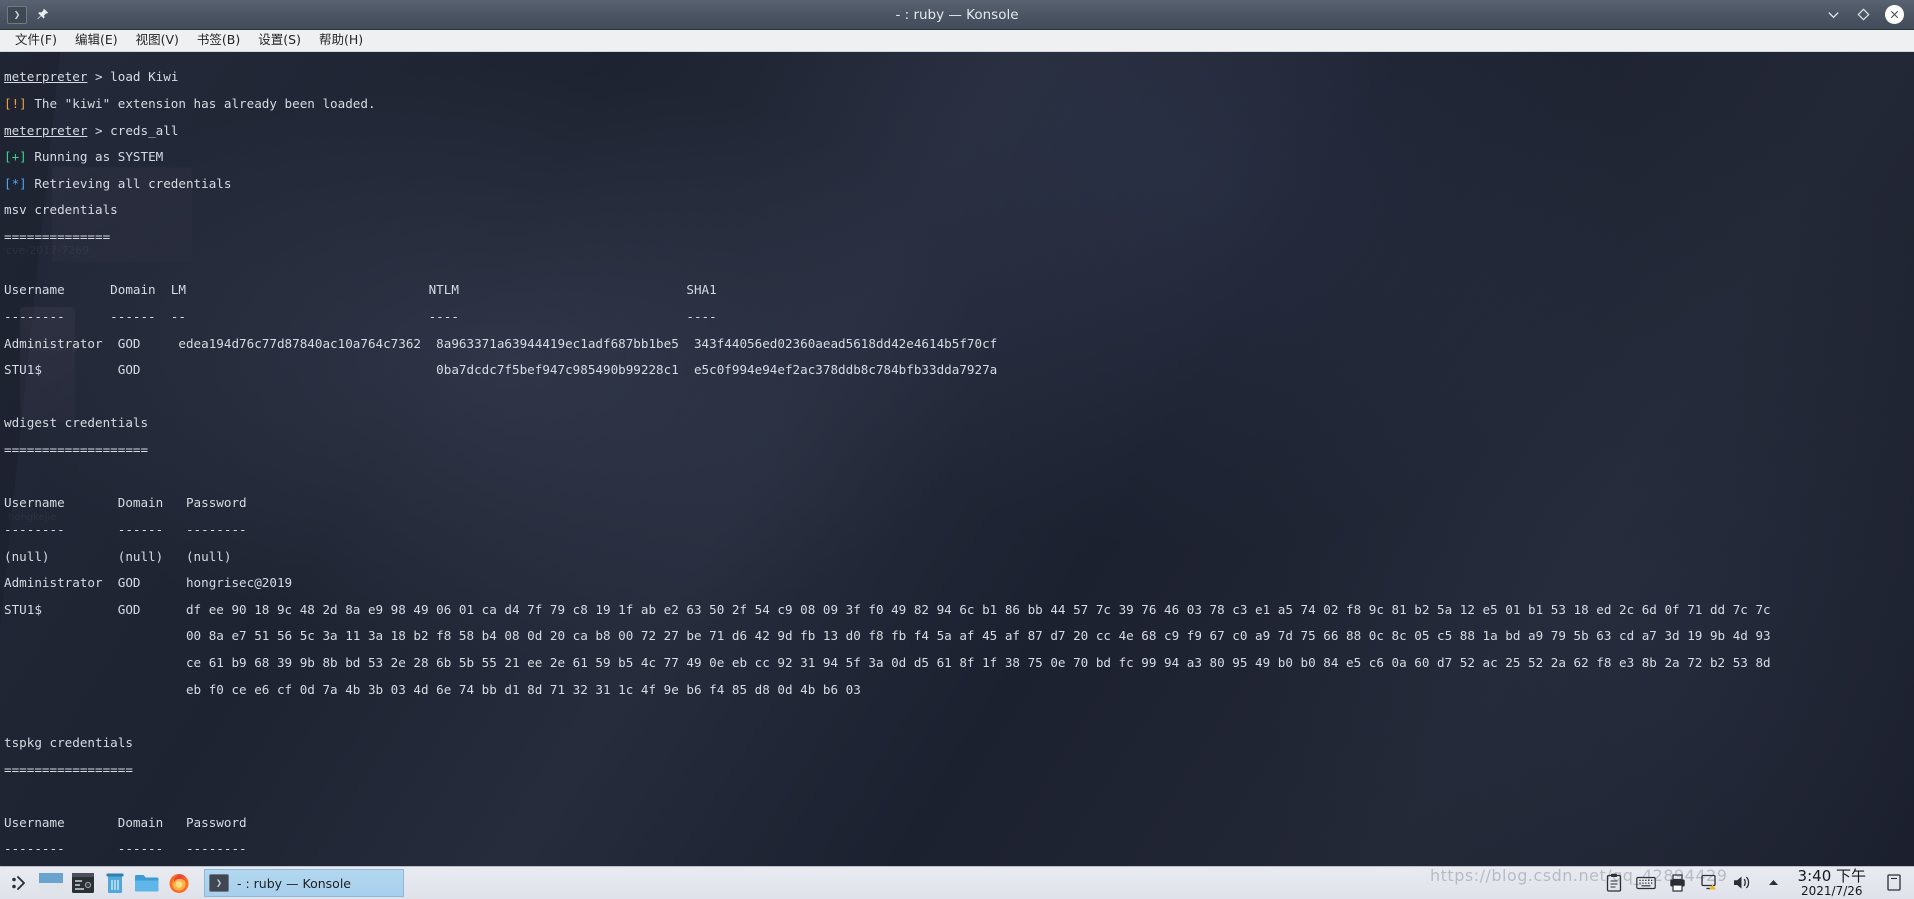 This screenshot has width=1914, height=899. Describe the element at coordinates (959, 183) in the screenshot. I see `term-line: [*] Retrieving all credentials` at that location.